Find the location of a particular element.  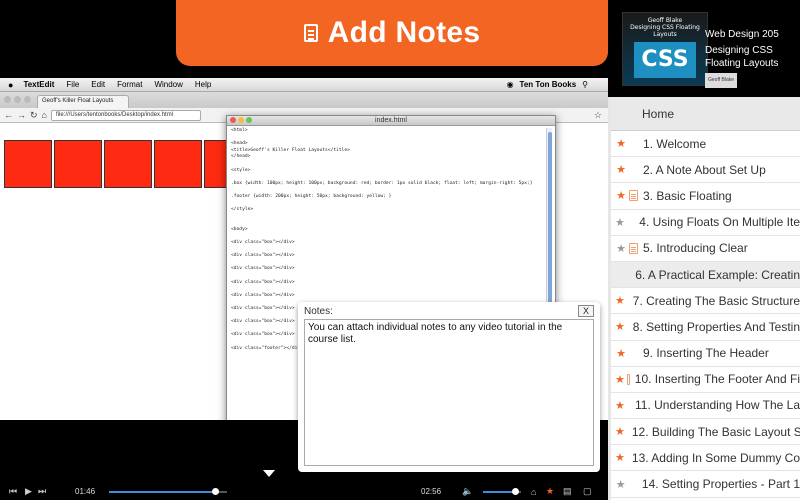

lesson-item: ★ 5. Introducing Clear is located at coordinates (705, 249).